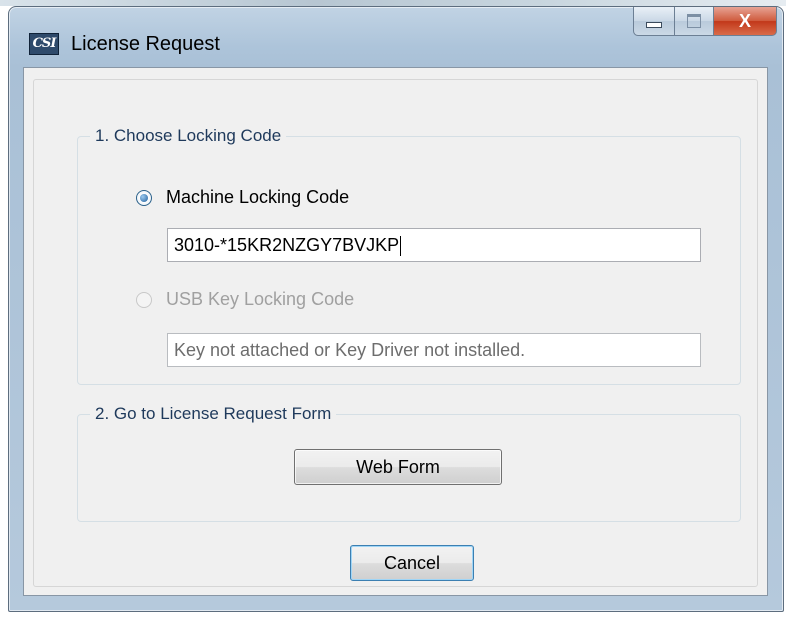 This screenshot has width=786, height=619. I want to click on minimize-button, so click(654, 21).